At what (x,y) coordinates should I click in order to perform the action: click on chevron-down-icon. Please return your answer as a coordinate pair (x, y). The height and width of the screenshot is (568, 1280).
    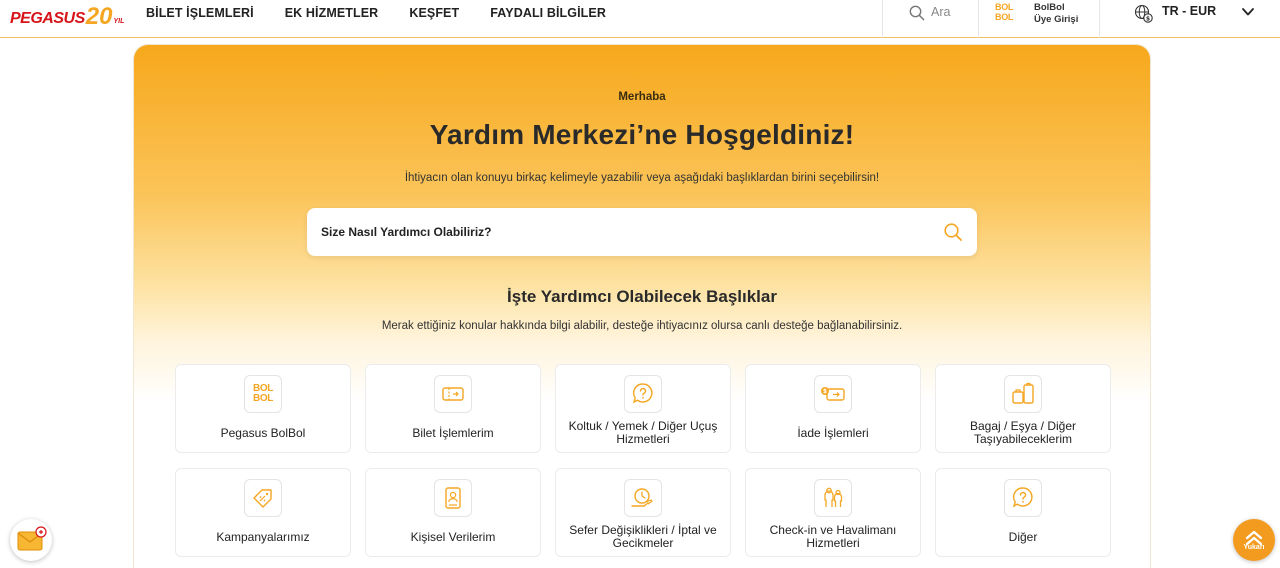
    Looking at the image, I should click on (1248, 12).